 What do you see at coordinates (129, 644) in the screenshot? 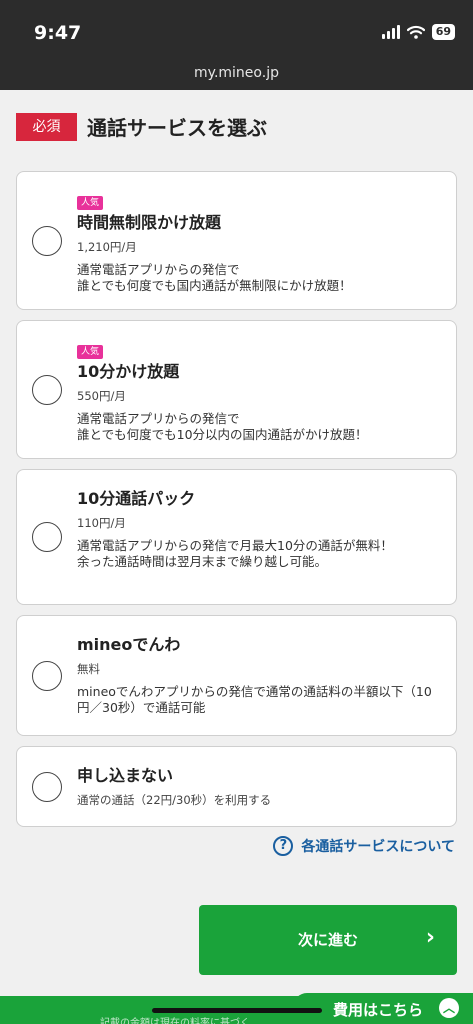
I see `option-title: mineoでんわ` at bounding box center [129, 644].